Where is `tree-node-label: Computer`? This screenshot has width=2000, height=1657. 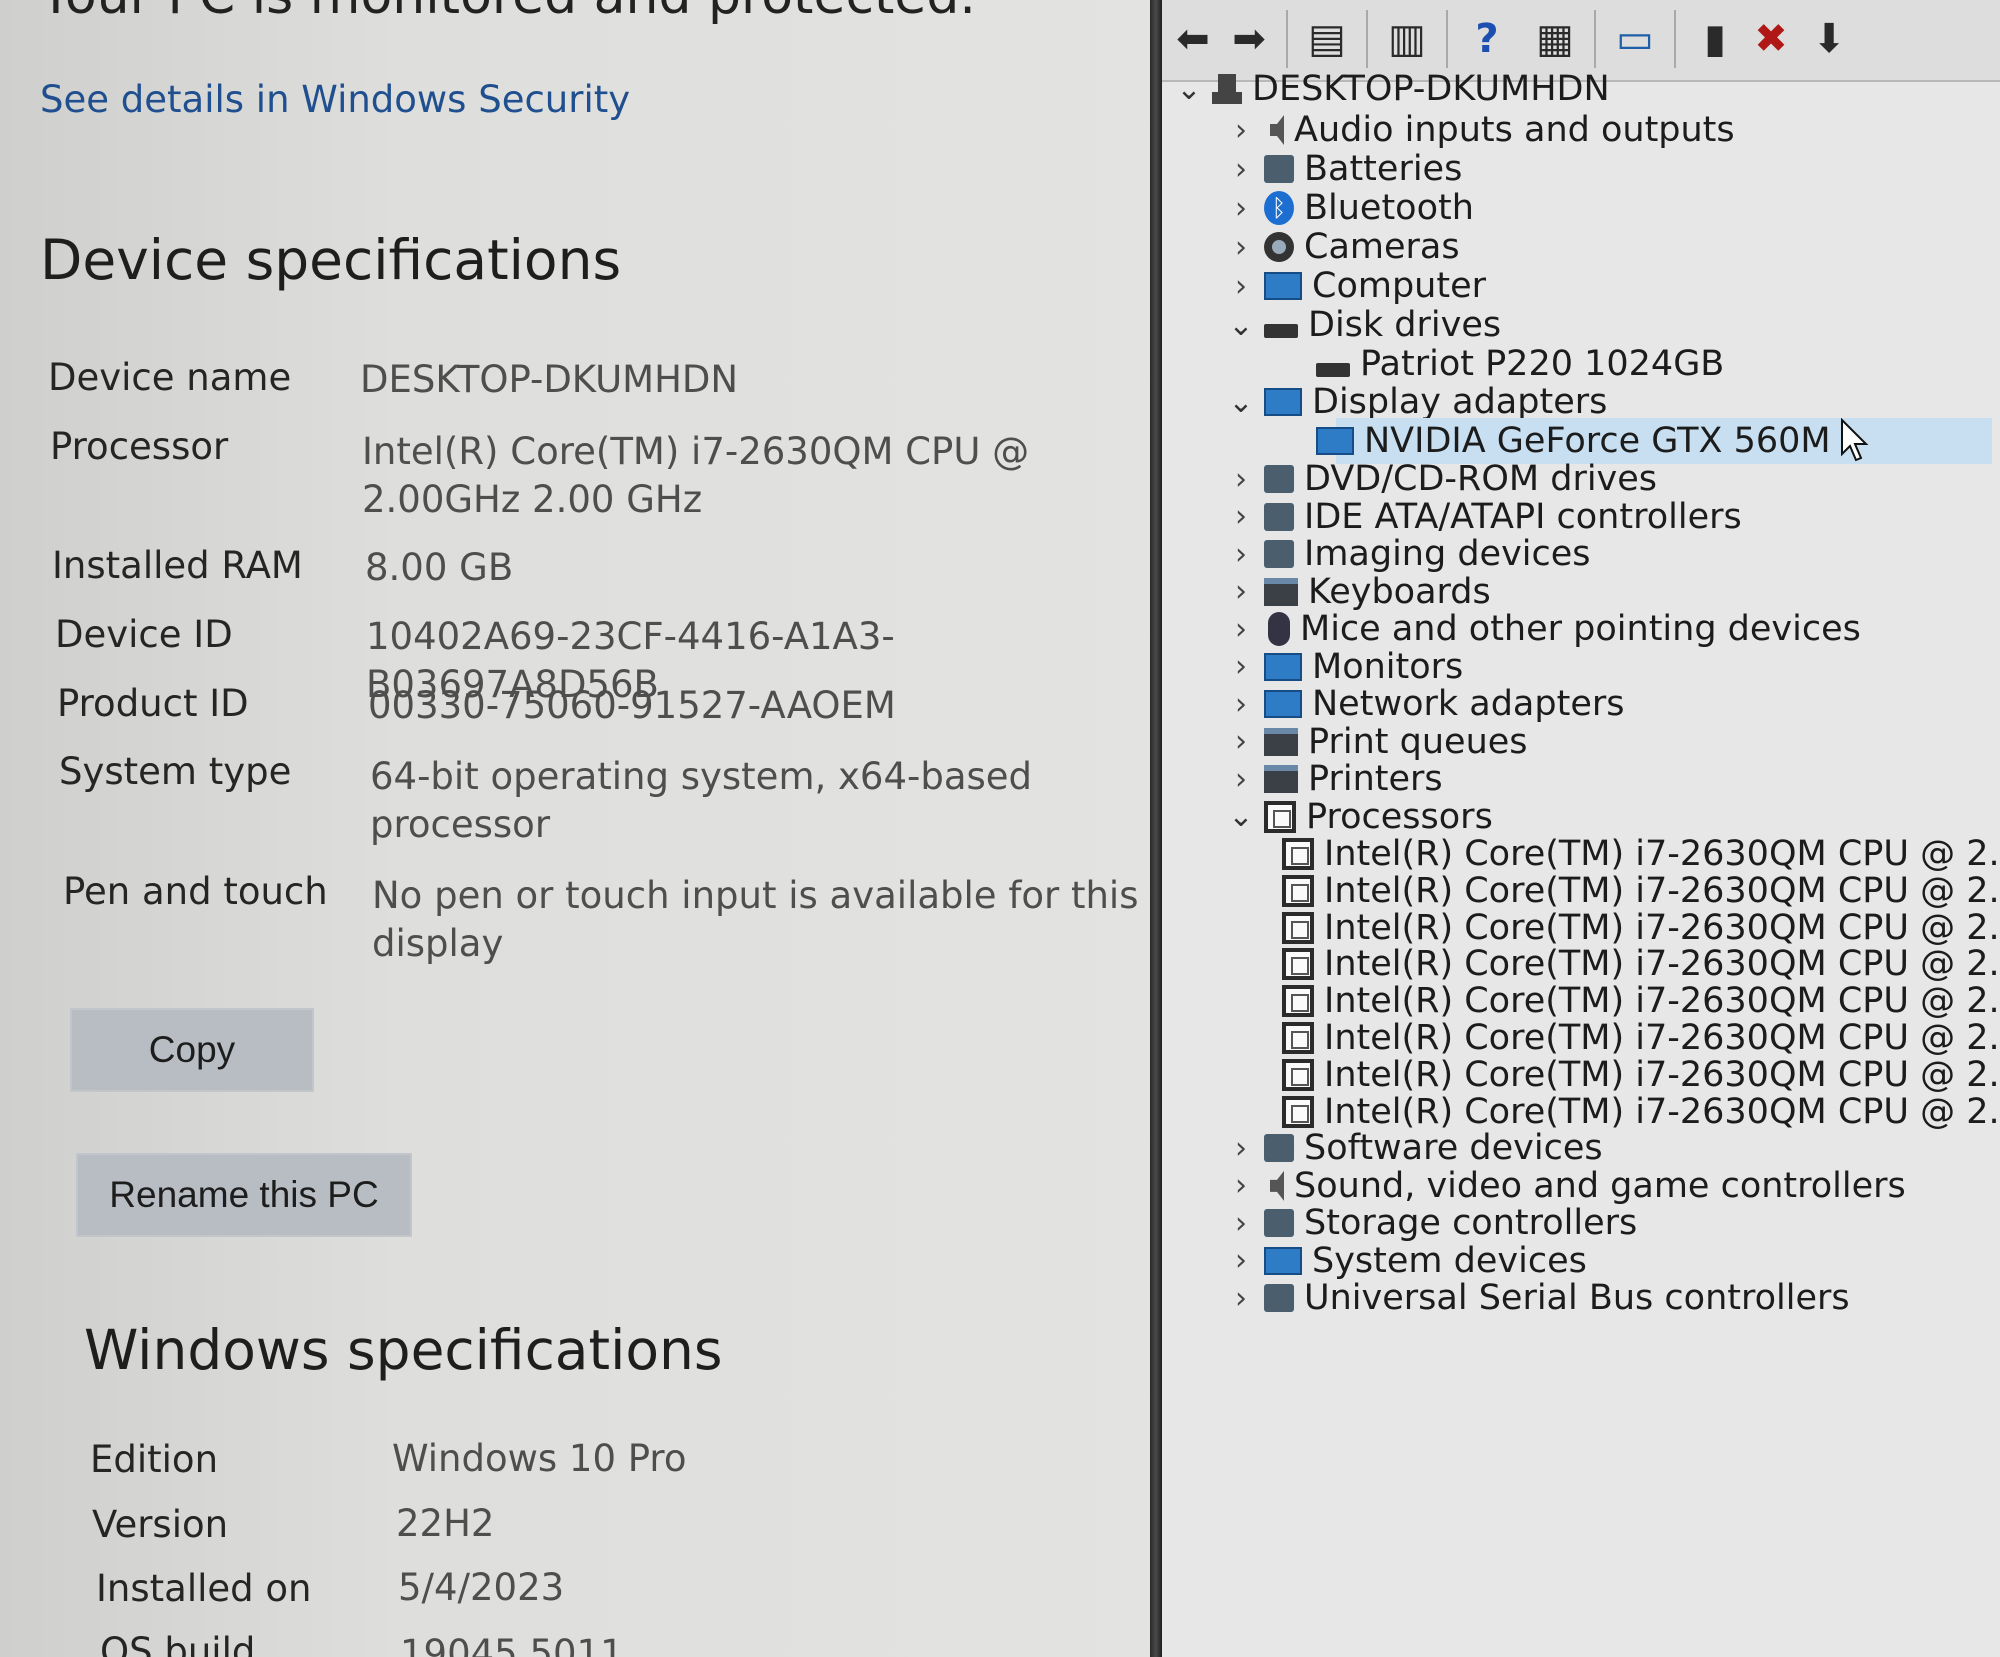 tree-node-label: Computer is located at coordinates (1399, 286).